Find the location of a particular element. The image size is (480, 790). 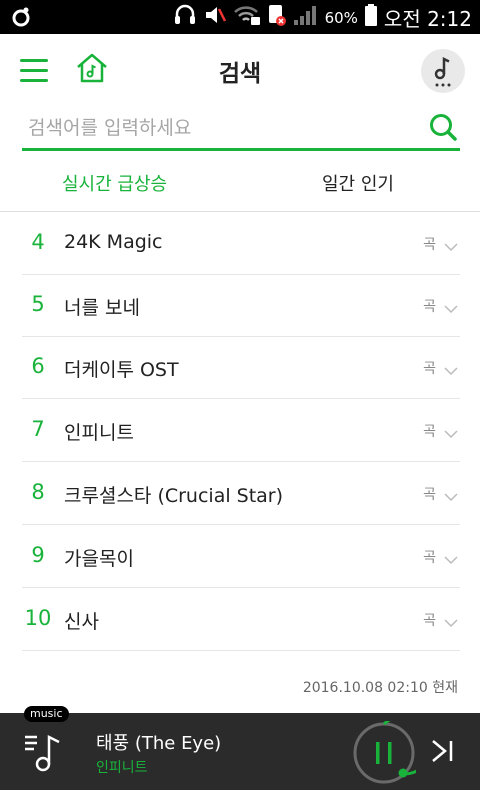

keyword-label: 가을목이 is located at coordinates (99, 559).